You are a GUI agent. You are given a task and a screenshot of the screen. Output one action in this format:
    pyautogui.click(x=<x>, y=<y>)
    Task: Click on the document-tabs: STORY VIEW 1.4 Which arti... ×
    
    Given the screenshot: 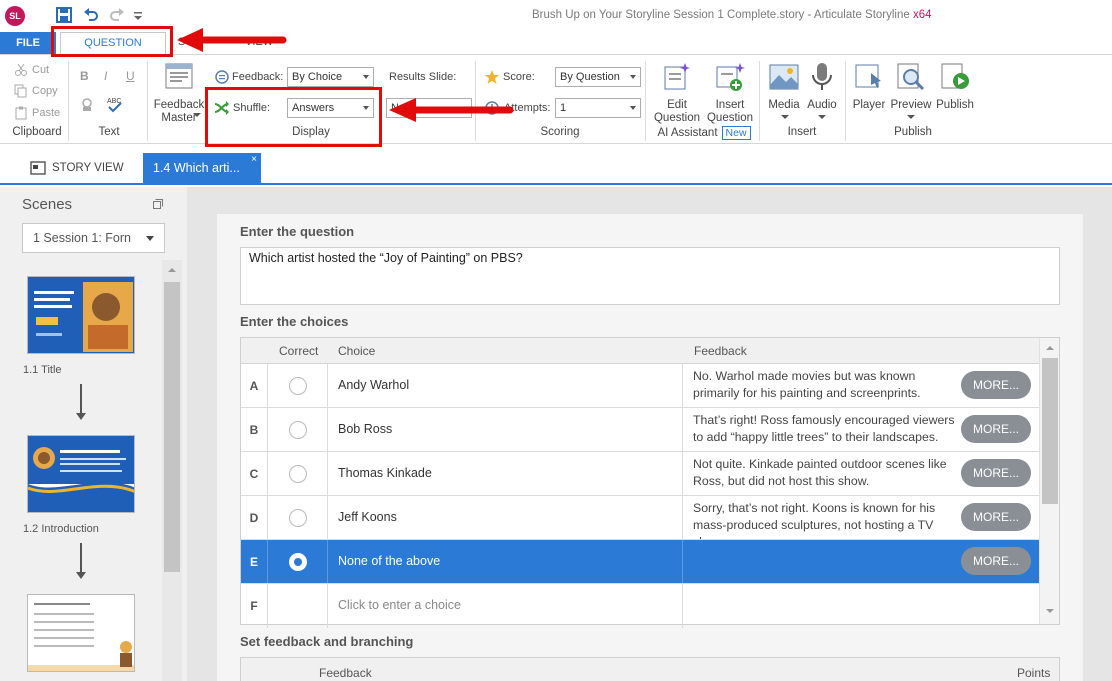 What is the action you would take?
    pyautogui.click(x=556, y=169)
    